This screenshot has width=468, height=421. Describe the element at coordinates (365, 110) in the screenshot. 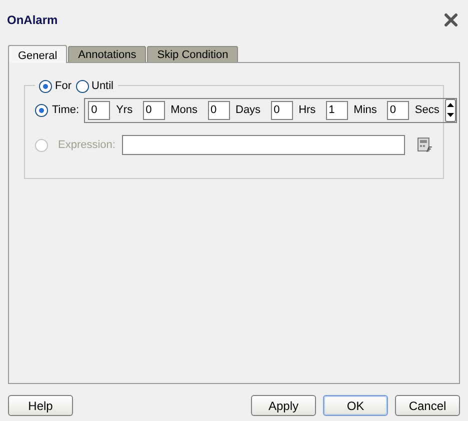

I see `unit-label: Mins` at that location.